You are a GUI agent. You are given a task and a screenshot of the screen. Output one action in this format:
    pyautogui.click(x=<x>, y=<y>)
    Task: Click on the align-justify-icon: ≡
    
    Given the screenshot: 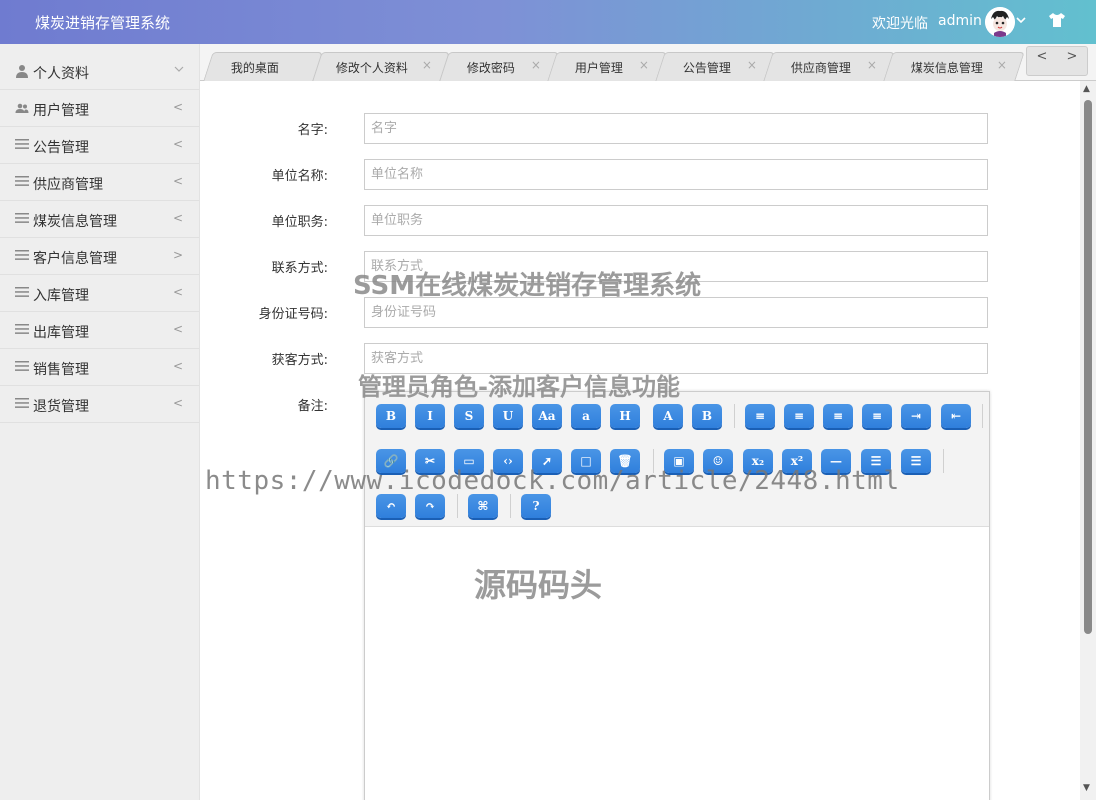 What is the action you would take?
    pyautogui.click(x=877, y=416)
    